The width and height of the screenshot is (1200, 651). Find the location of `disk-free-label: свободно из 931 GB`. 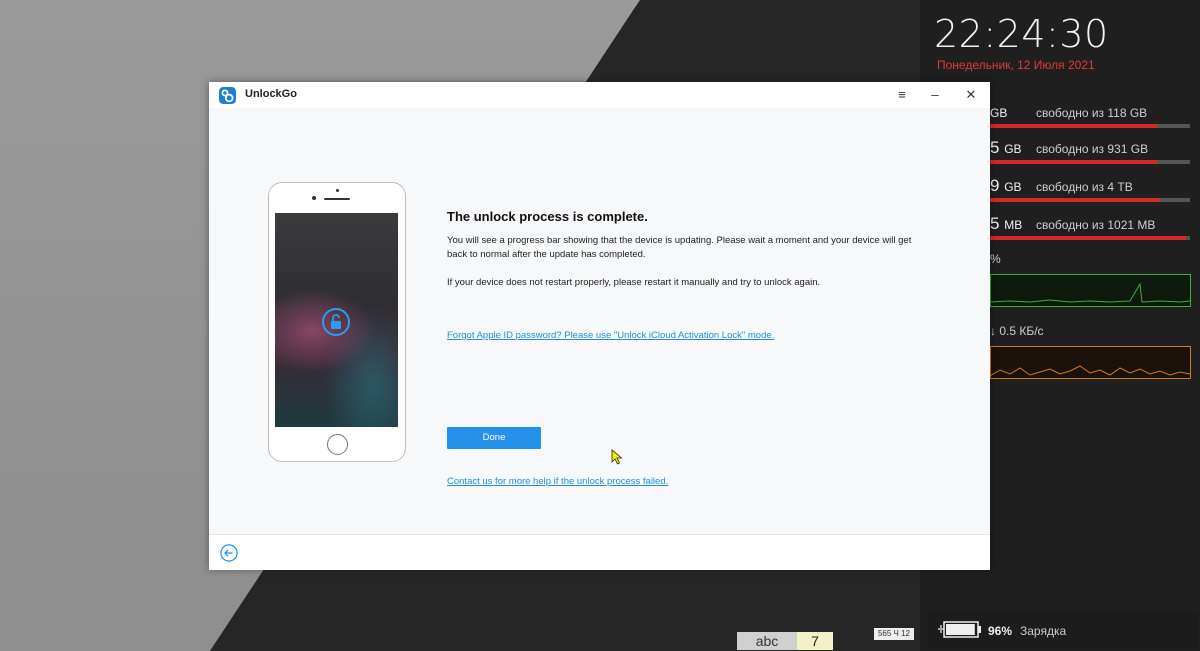

disk-free-label: свободно из 931 GB is located at coordinates (1092, 149).